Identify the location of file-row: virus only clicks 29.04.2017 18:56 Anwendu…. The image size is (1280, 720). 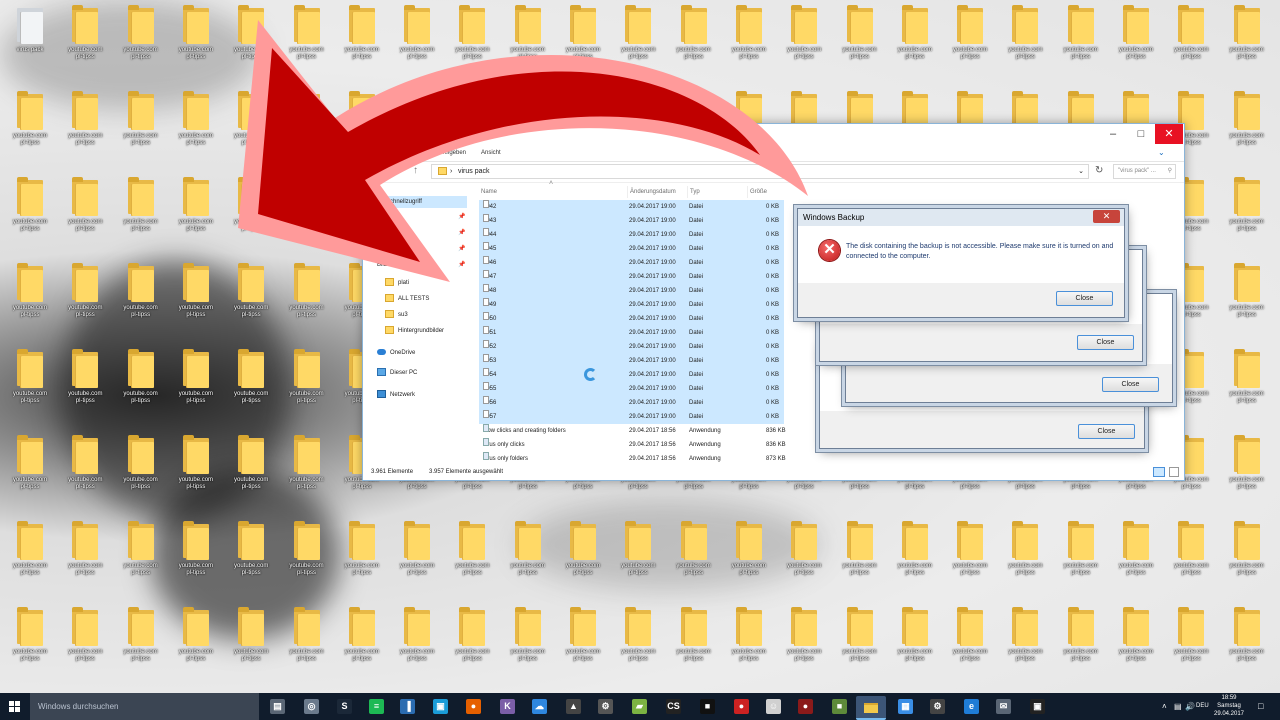
(632, 445).